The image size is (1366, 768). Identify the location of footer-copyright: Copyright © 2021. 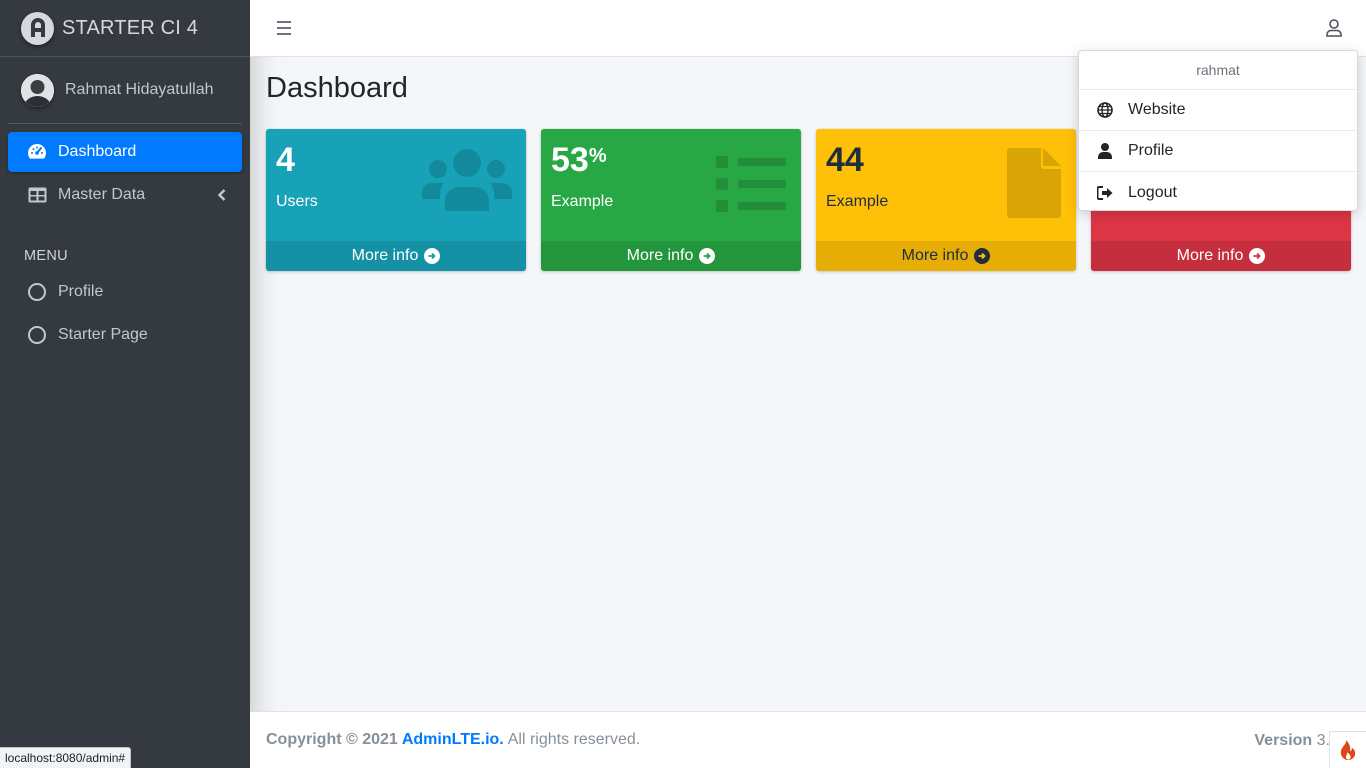
(332, 739).